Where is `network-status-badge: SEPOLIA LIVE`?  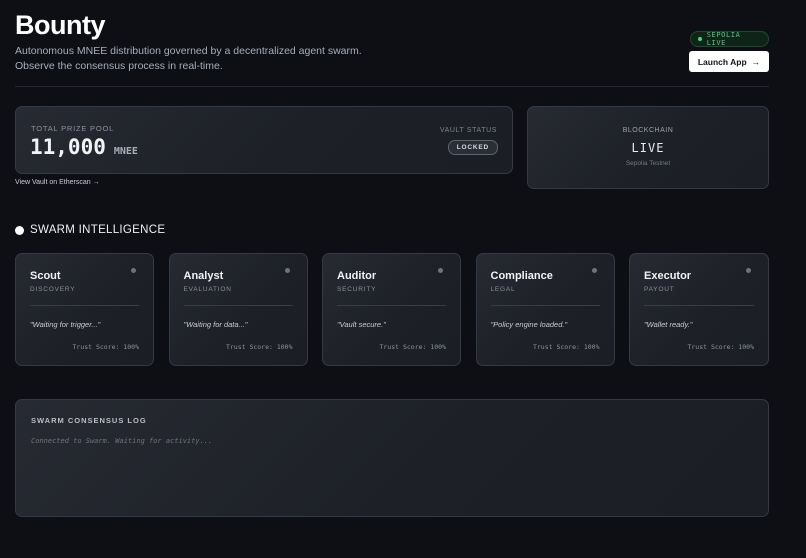 network-status-badge: SEPOLIA LIVE is located at coordinates (729, 39).